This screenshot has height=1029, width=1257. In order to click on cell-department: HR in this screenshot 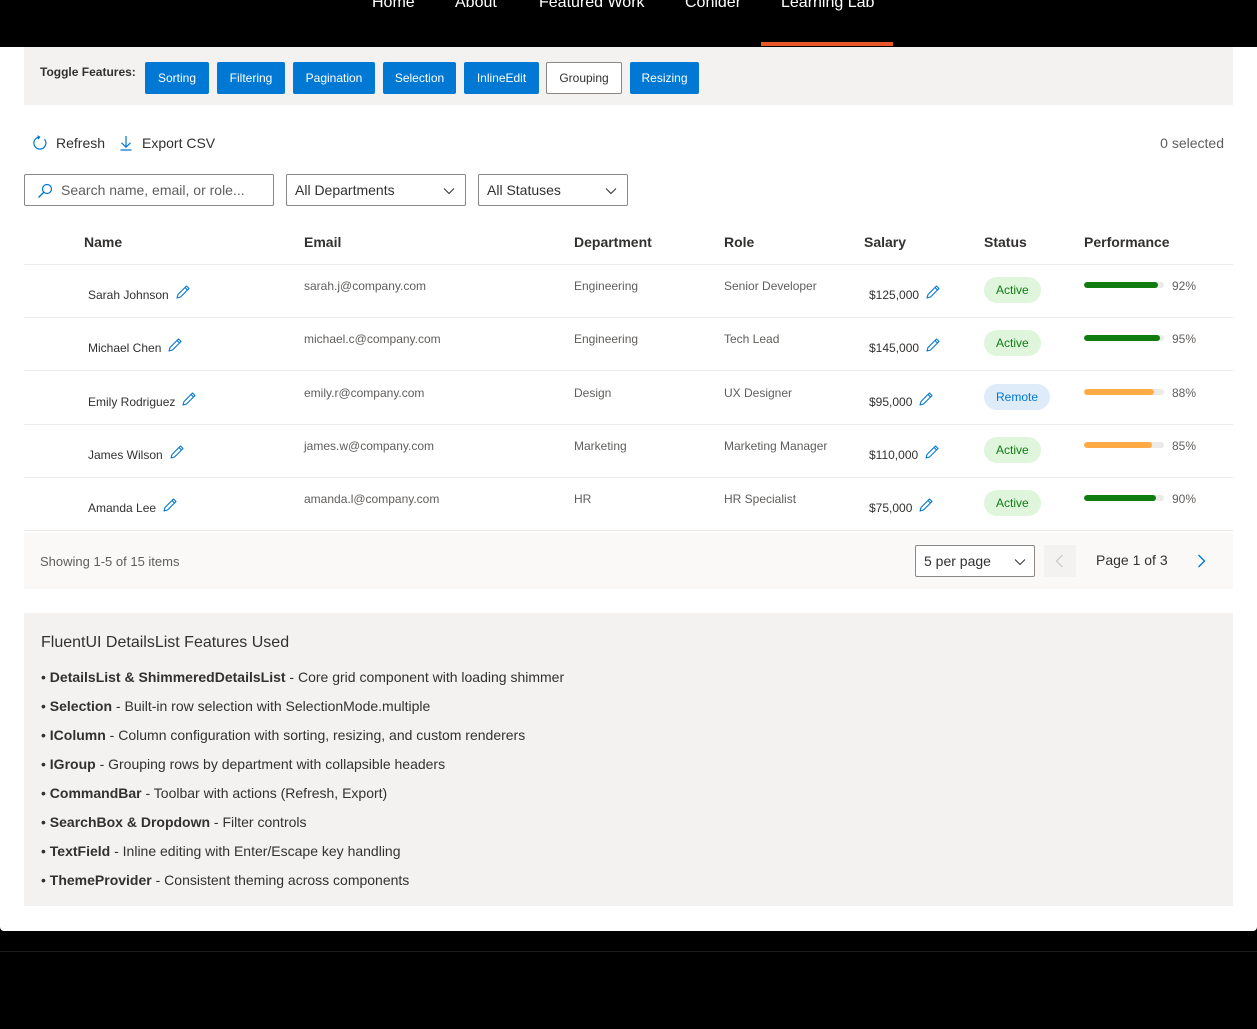, I will do `click(583, 499)`.